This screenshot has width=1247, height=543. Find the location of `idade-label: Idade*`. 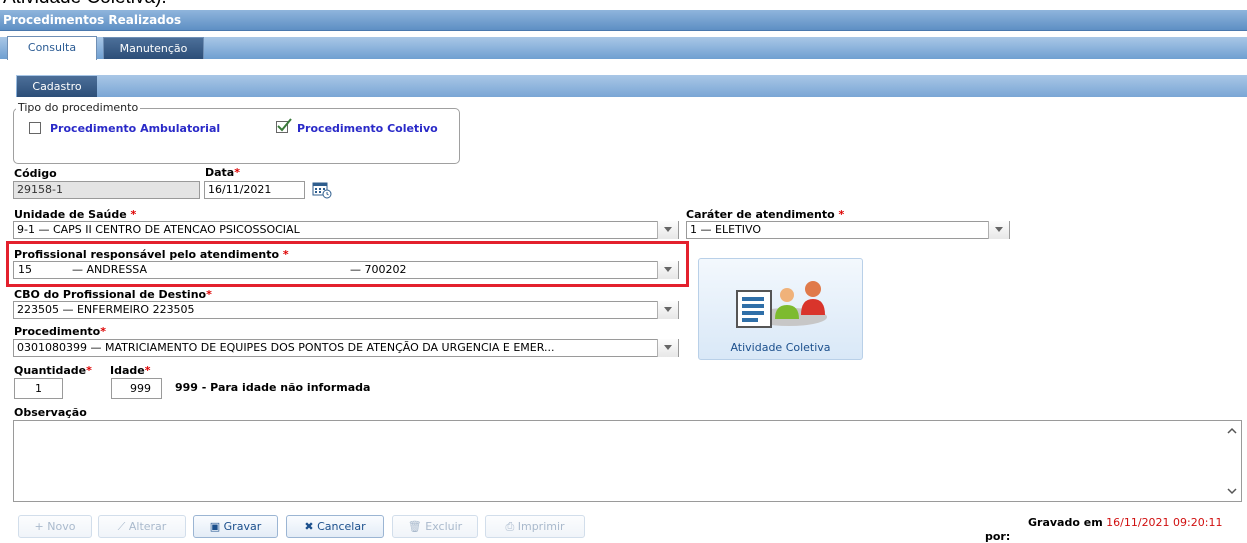

idade-label: Idade* is located at coordinates (130, 370).